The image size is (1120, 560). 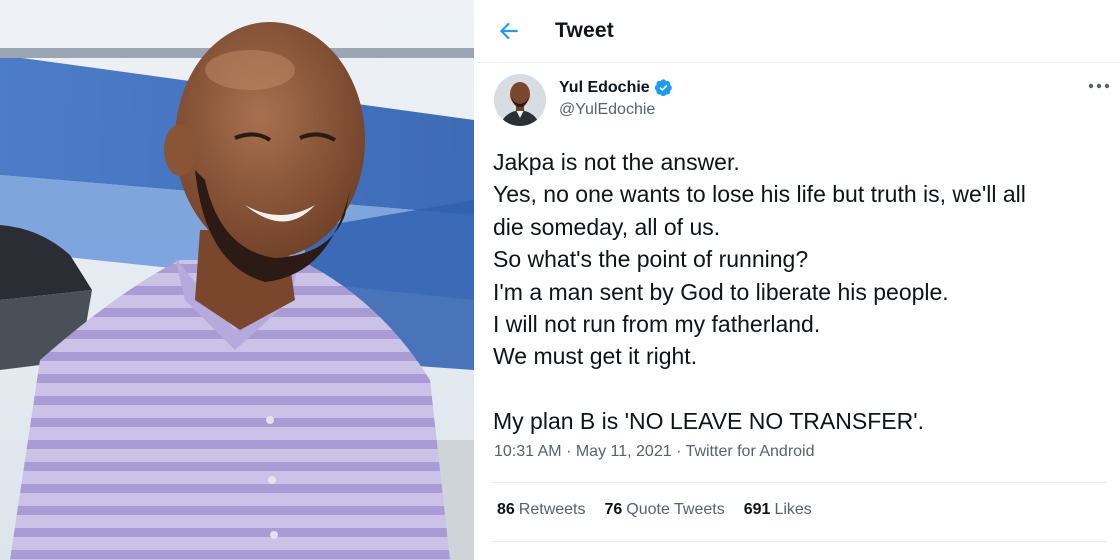 What do you see at coordinates (552, 509) in the screenshot?
I see `retweets-label: Retweets` at bounding box center [552, 509].